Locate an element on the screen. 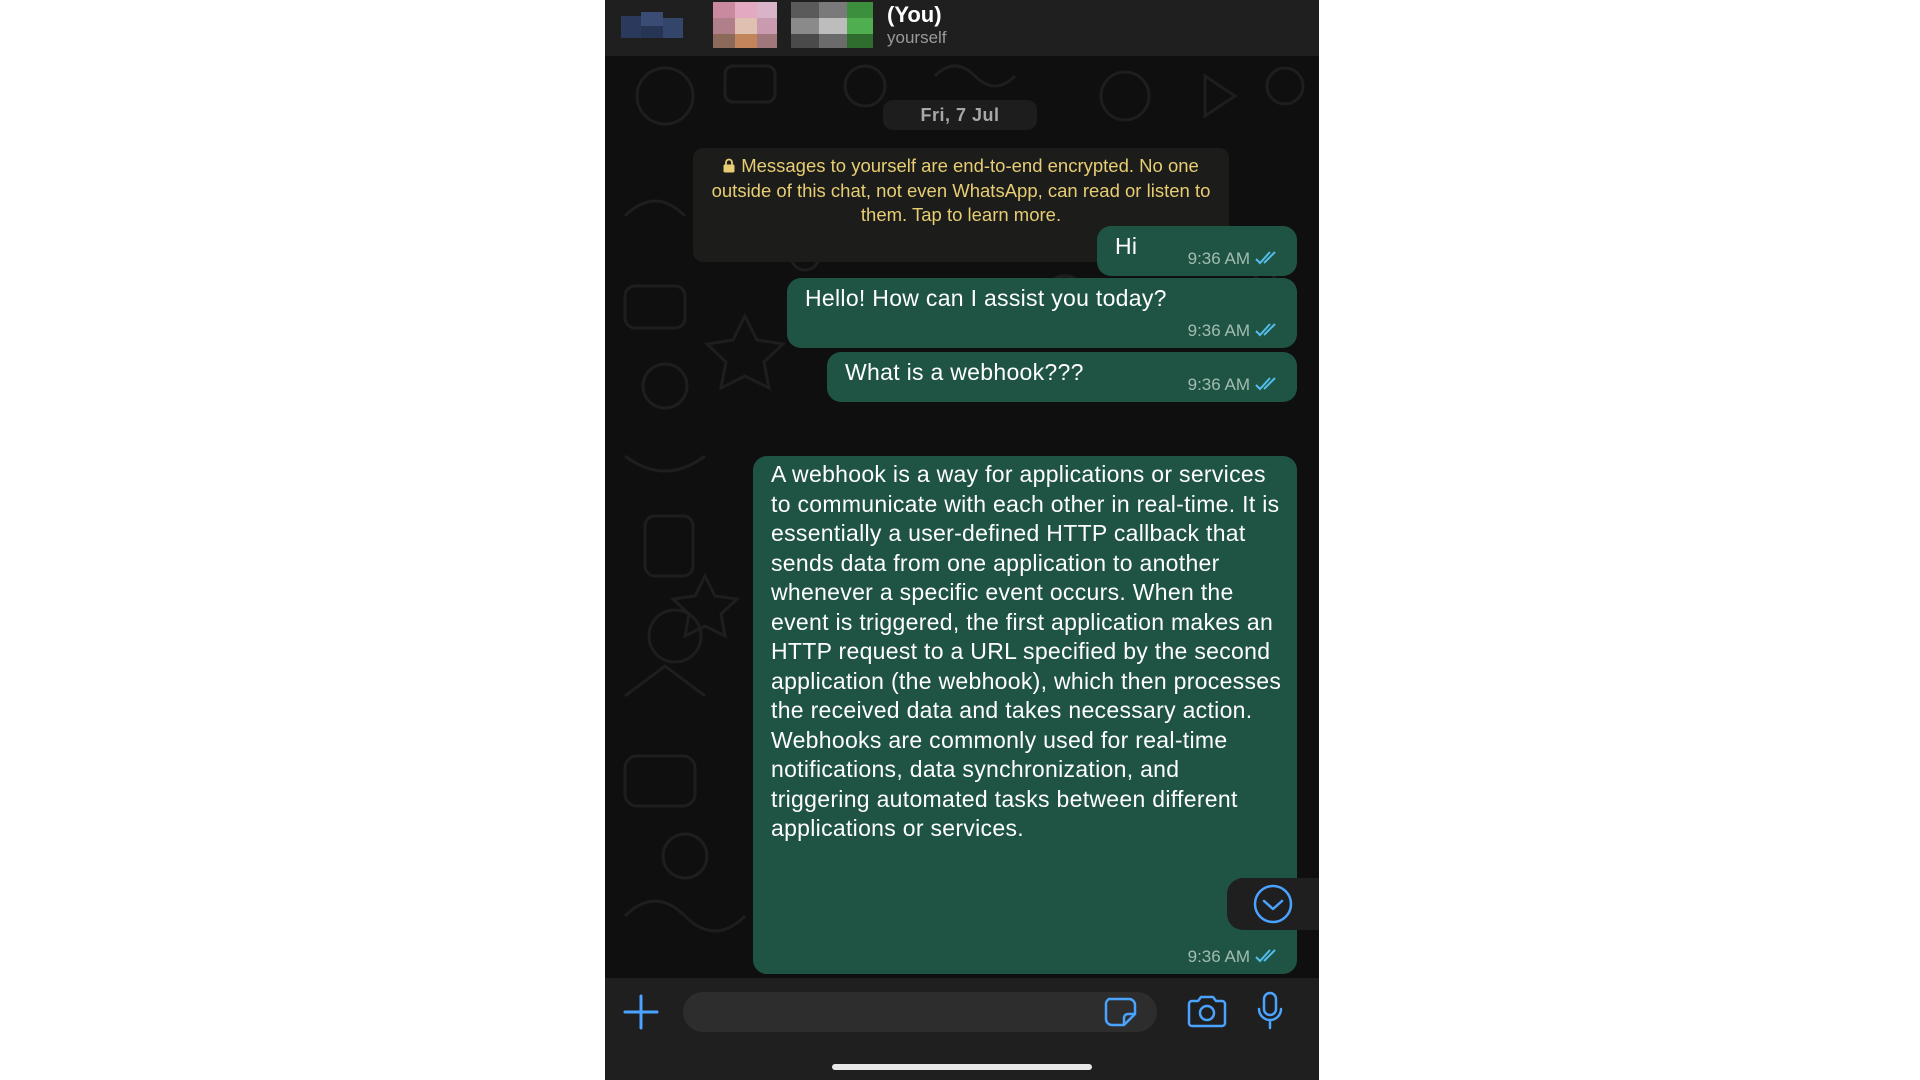 Image resolution: width=1920 pixels, height=1080 pixels. plus-icon is located at coordinates (641, 1012).